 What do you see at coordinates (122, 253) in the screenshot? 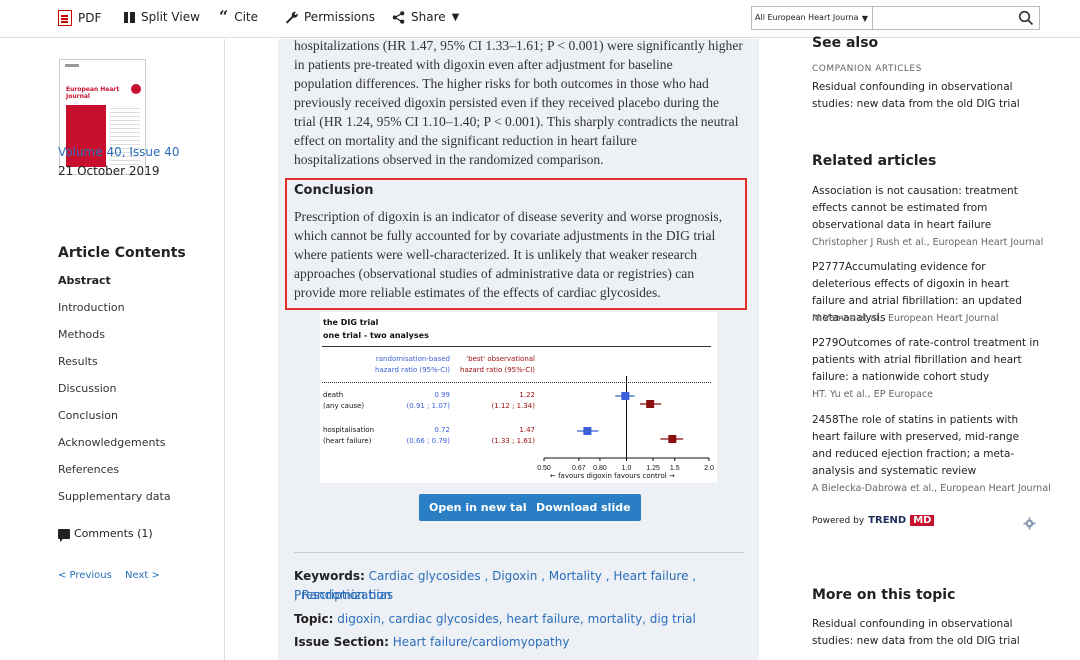
I see `article-contents-heading: Article Contents` at bounding box center [122, 253].